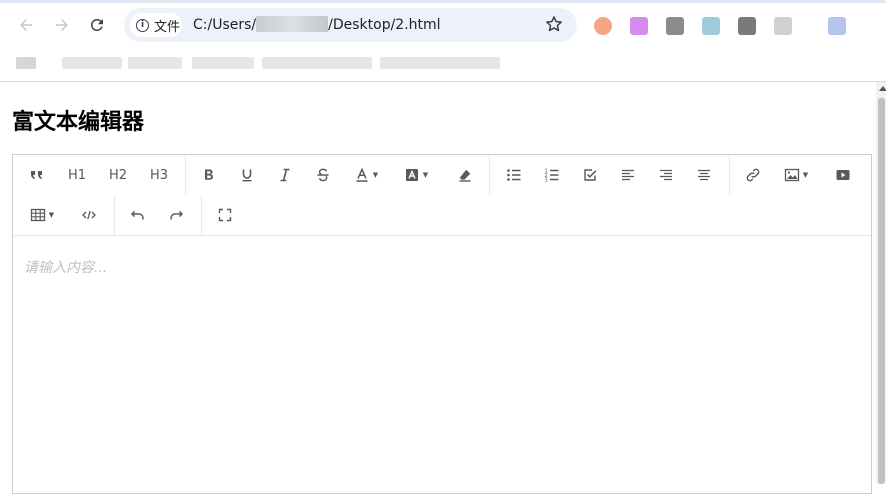 The width and height of the screenshot is (886, 494). I want to click on image-icon, so click(791, 175).